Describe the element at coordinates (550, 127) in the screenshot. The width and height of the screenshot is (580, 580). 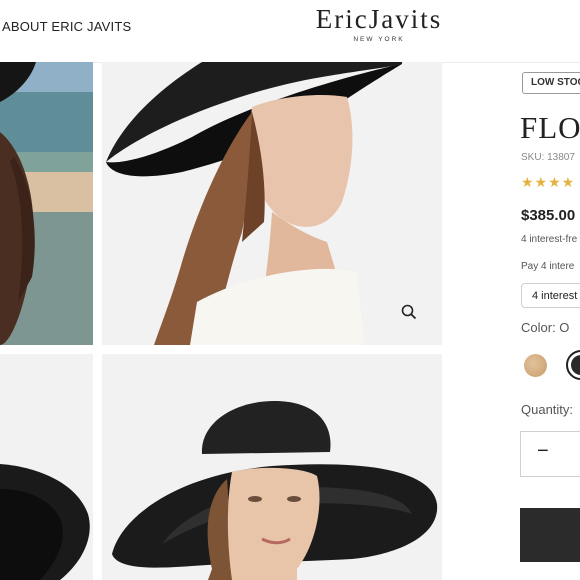
I see `product-title: FLOI` at that location.